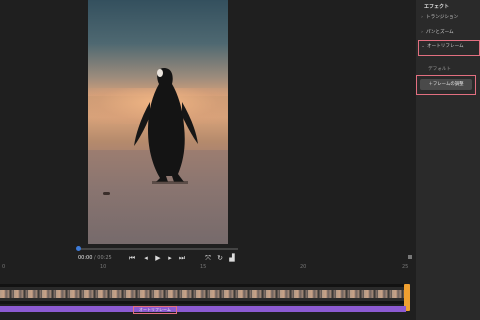  What do you see at coordinates (437, 7) in the screenshot?
I see `panel-title: エフェクト` at bounding box center [437, 7].